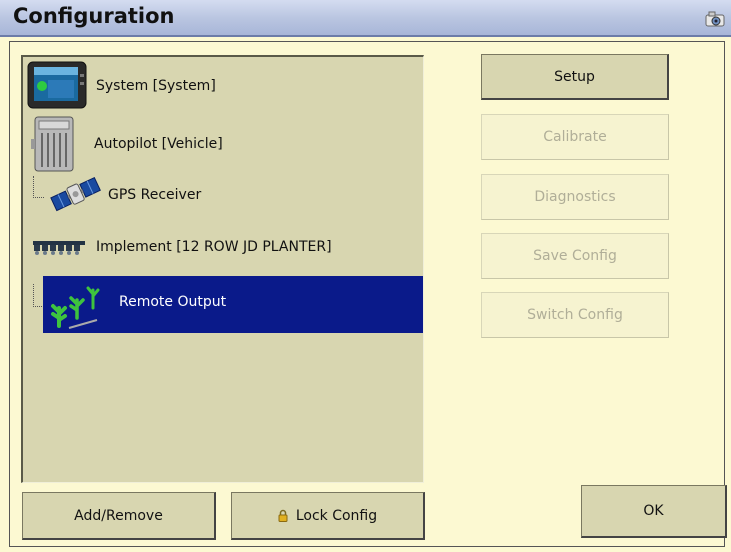 This screenshot has height=552, width=731. Describe the element at coordinates (38, 187) in the screenshot. I see `tree-connector` at that location.